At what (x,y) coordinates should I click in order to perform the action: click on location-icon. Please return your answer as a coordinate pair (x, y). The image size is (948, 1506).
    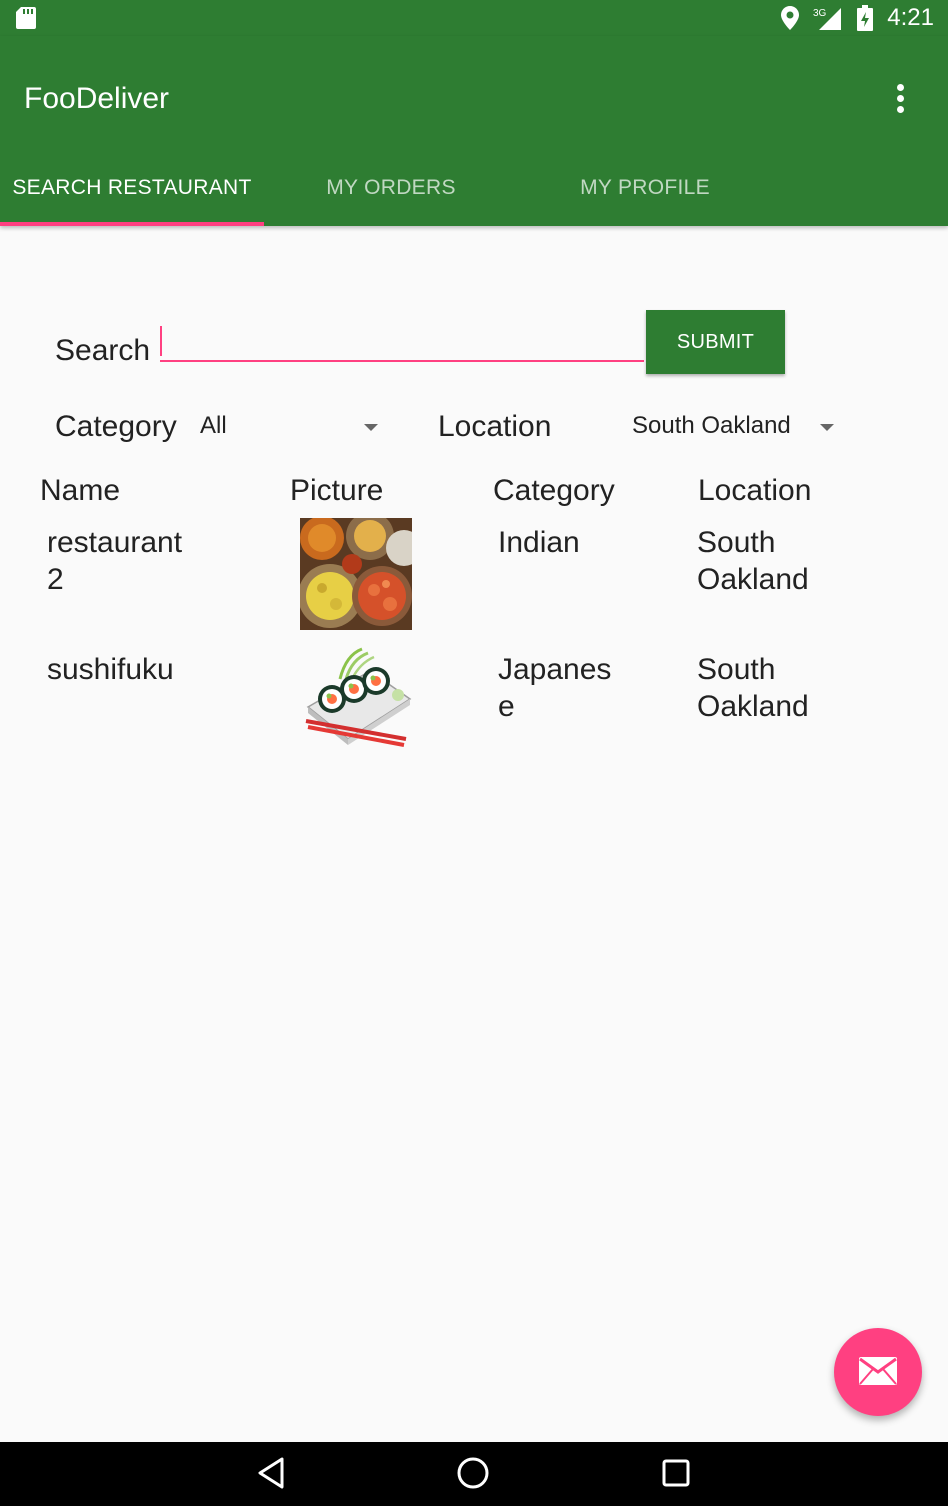
    Looking at the image, I should click on (790, 18).